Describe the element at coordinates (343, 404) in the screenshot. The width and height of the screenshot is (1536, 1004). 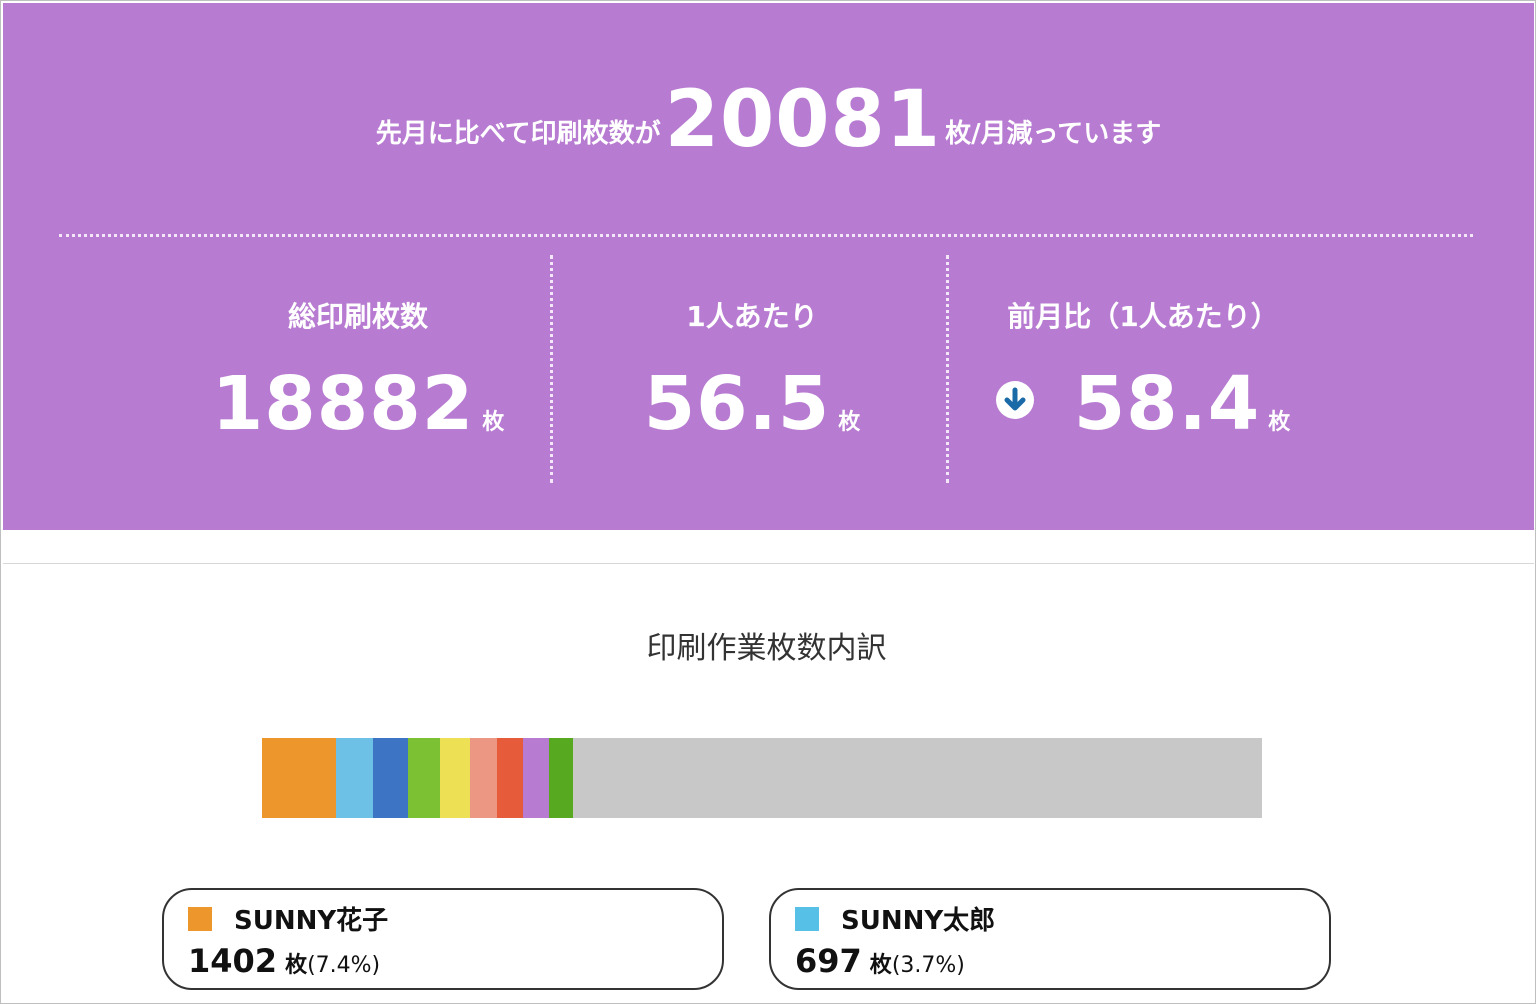
I see `stat-value: 18882` at that location.